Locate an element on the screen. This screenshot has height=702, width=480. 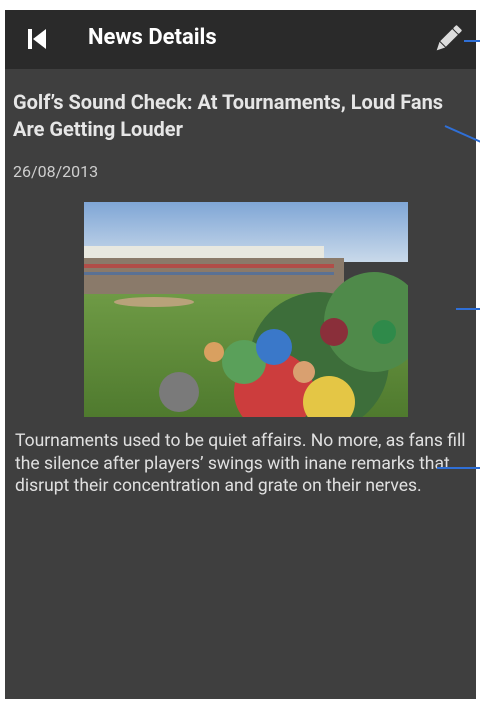
toolbar: News Details is located at coordinates (240, 39).